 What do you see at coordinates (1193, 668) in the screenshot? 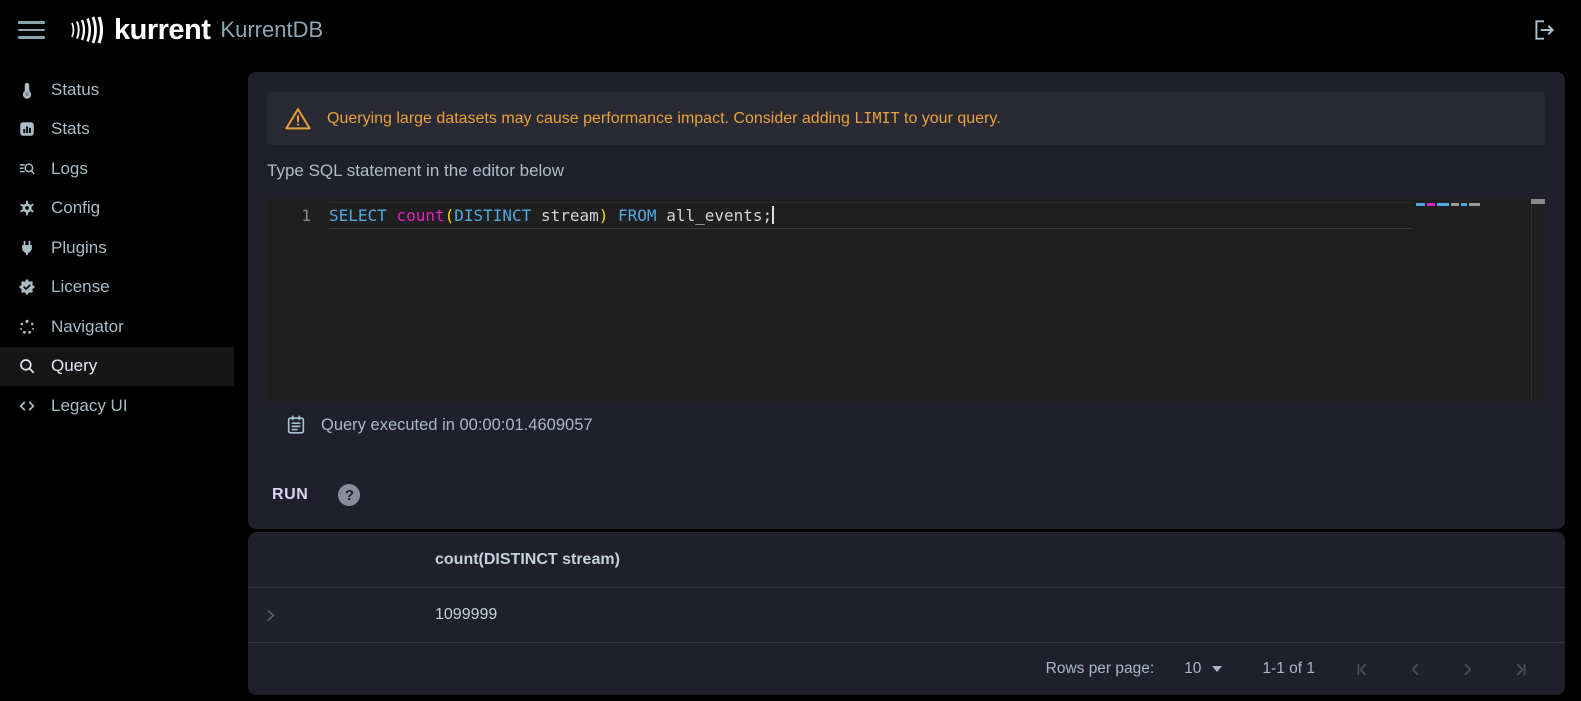
I see `rows-per-page-value: 10` at bounding box center [1193, 668].